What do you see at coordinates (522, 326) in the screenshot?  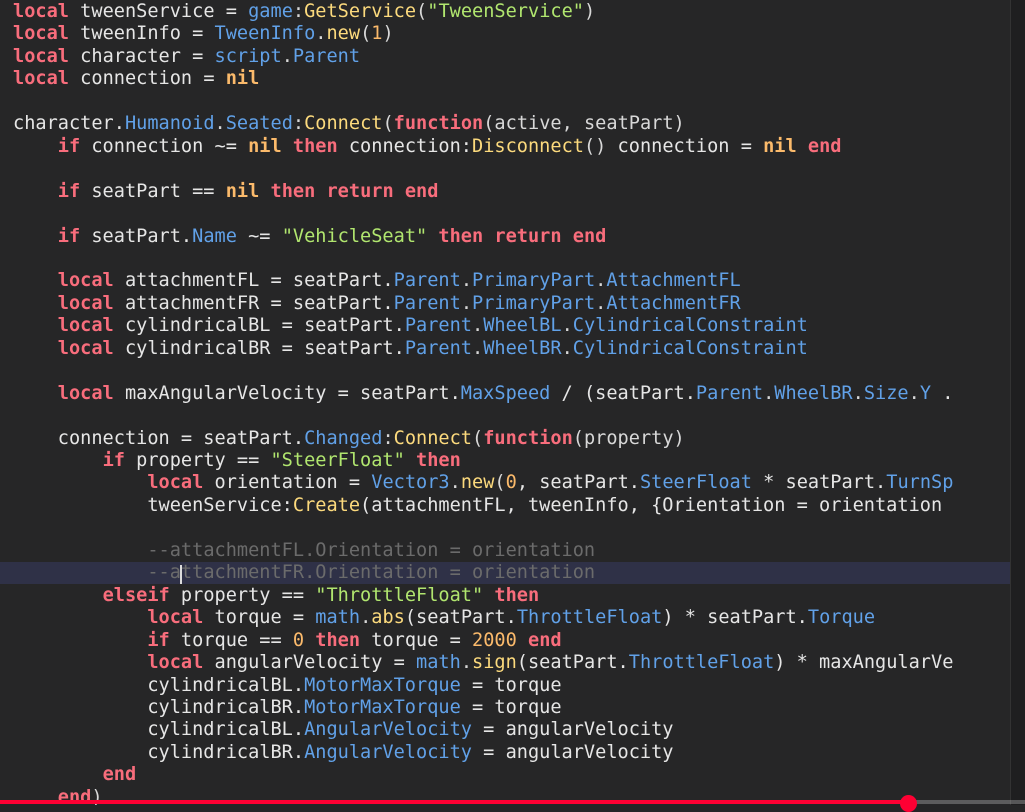 I see `code-token: WheelBL` at bounding box center [522, 326].